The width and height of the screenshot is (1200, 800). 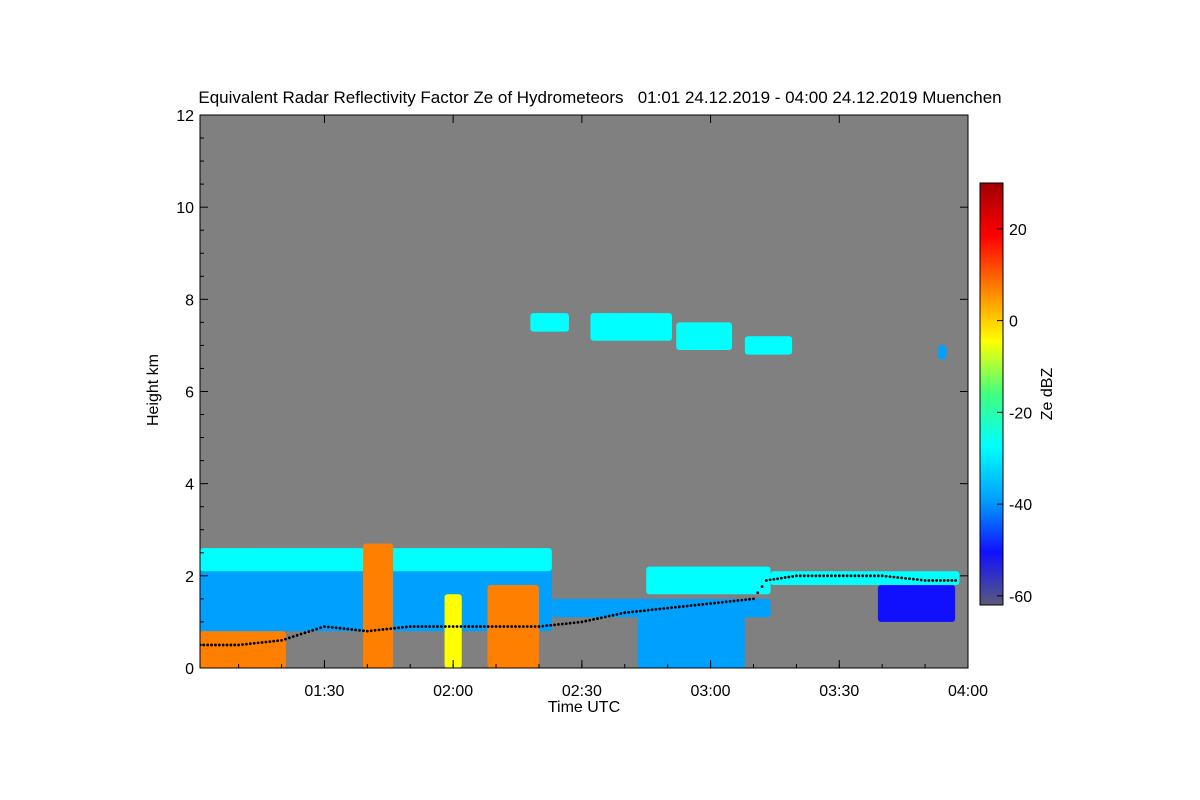 What do you see at coordinates (453, 691) in the screenshot?
I see `x-tick-label: 02:00` at bounding box center [453, 691].